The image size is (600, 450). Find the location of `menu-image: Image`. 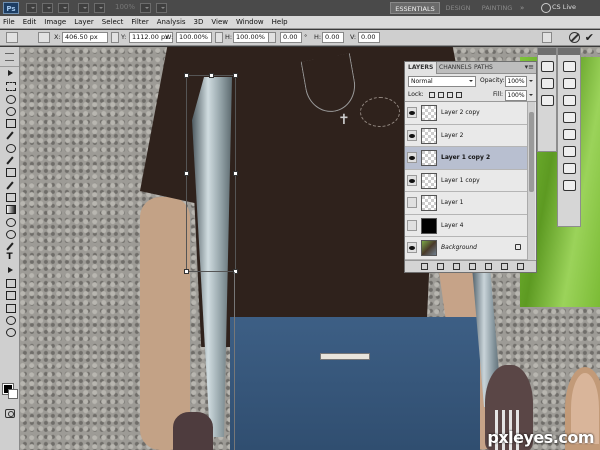

menu-image: Image is located at coordinates (55, 22).